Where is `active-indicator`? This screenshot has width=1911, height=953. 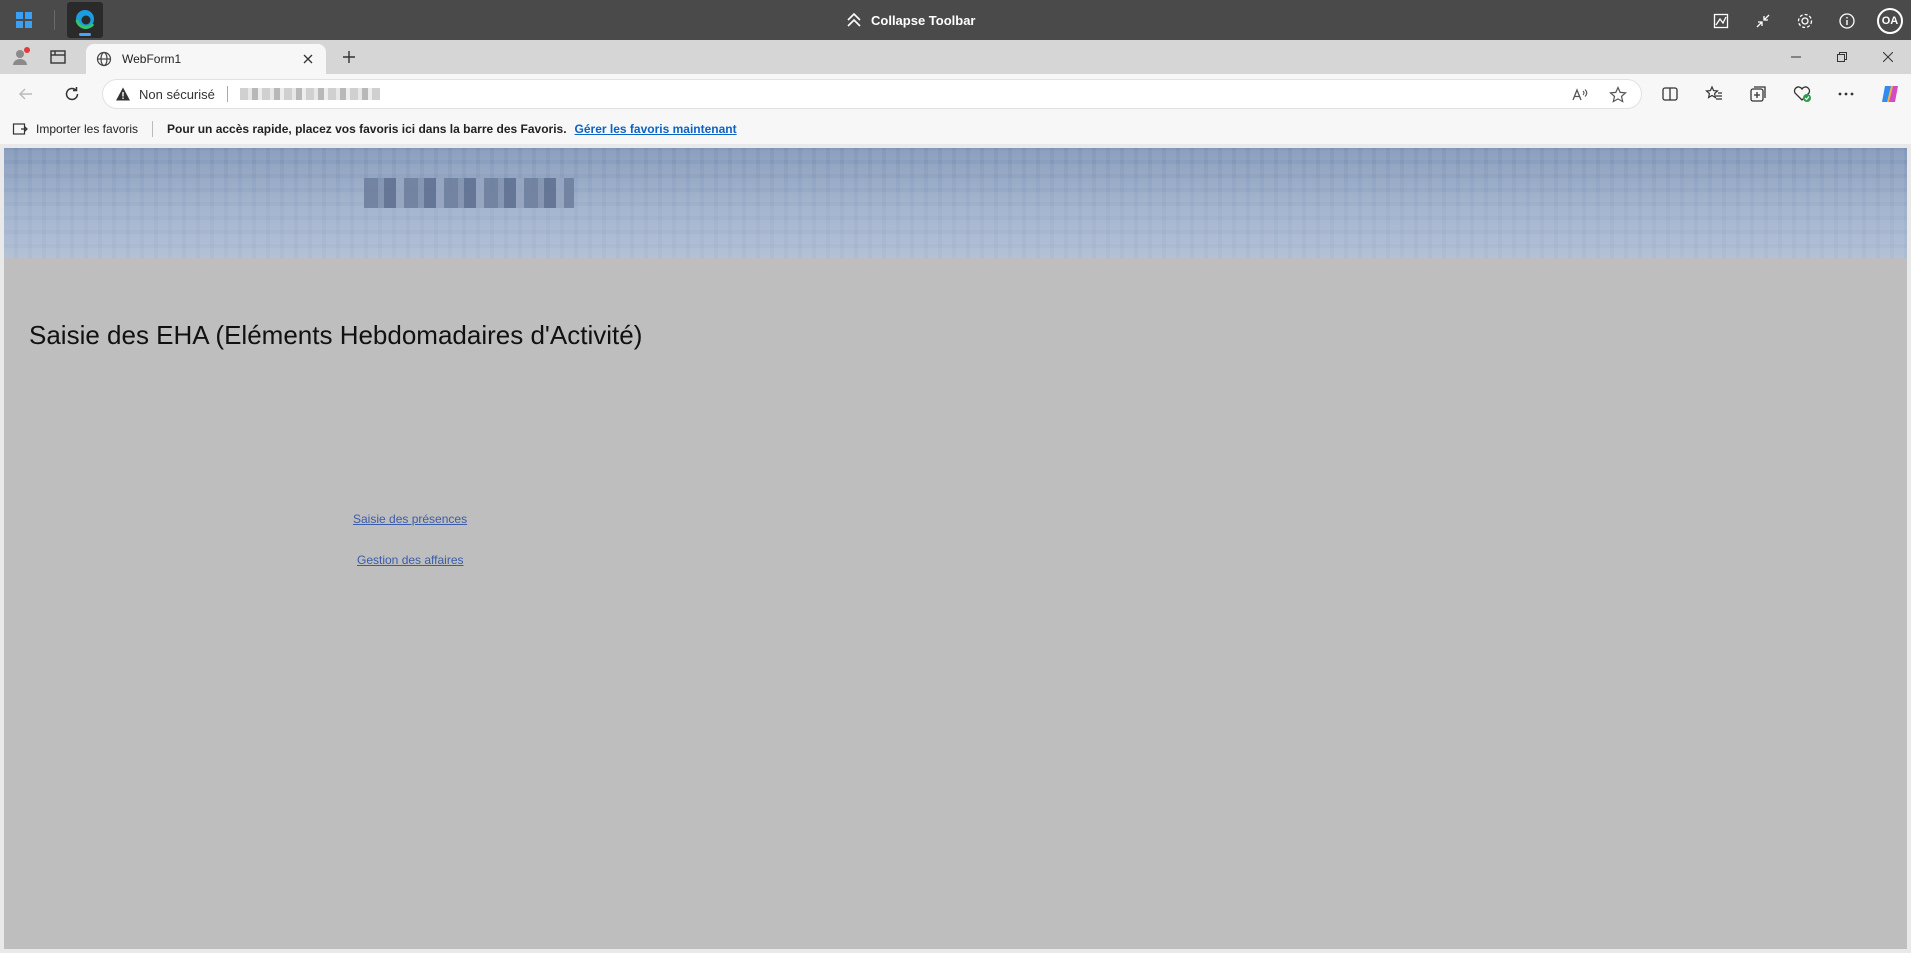 active-indicator is located at coordinates (85, 34).